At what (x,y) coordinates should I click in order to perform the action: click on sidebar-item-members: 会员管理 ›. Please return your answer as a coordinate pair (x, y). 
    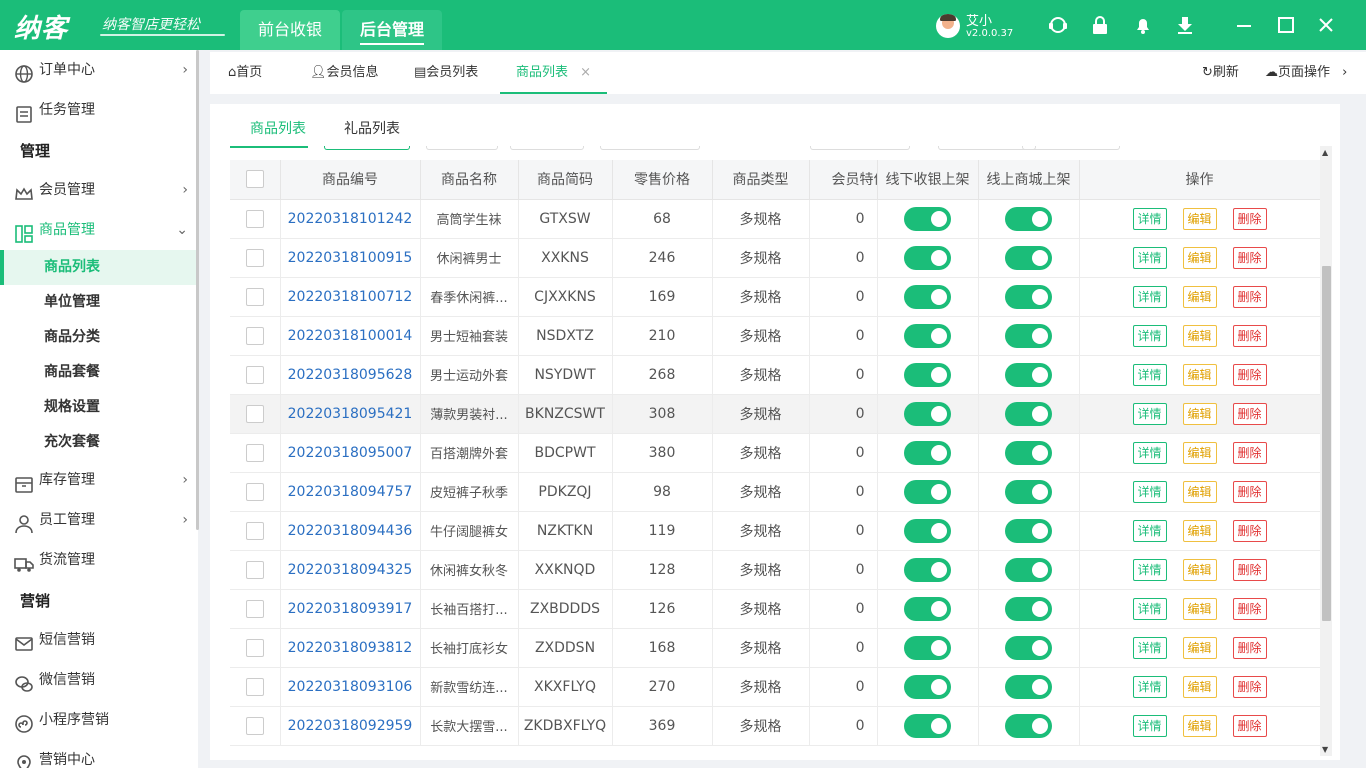
    Looking at the image, I should click on (98, 190).